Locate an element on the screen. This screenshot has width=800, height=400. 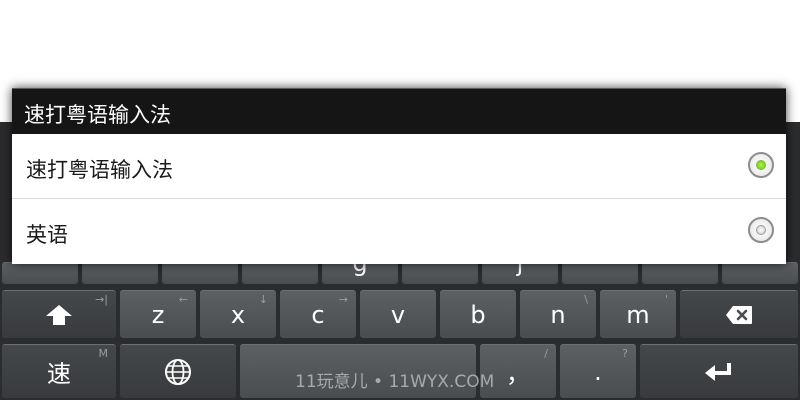
enter-key is located at coordinates (719, 371).